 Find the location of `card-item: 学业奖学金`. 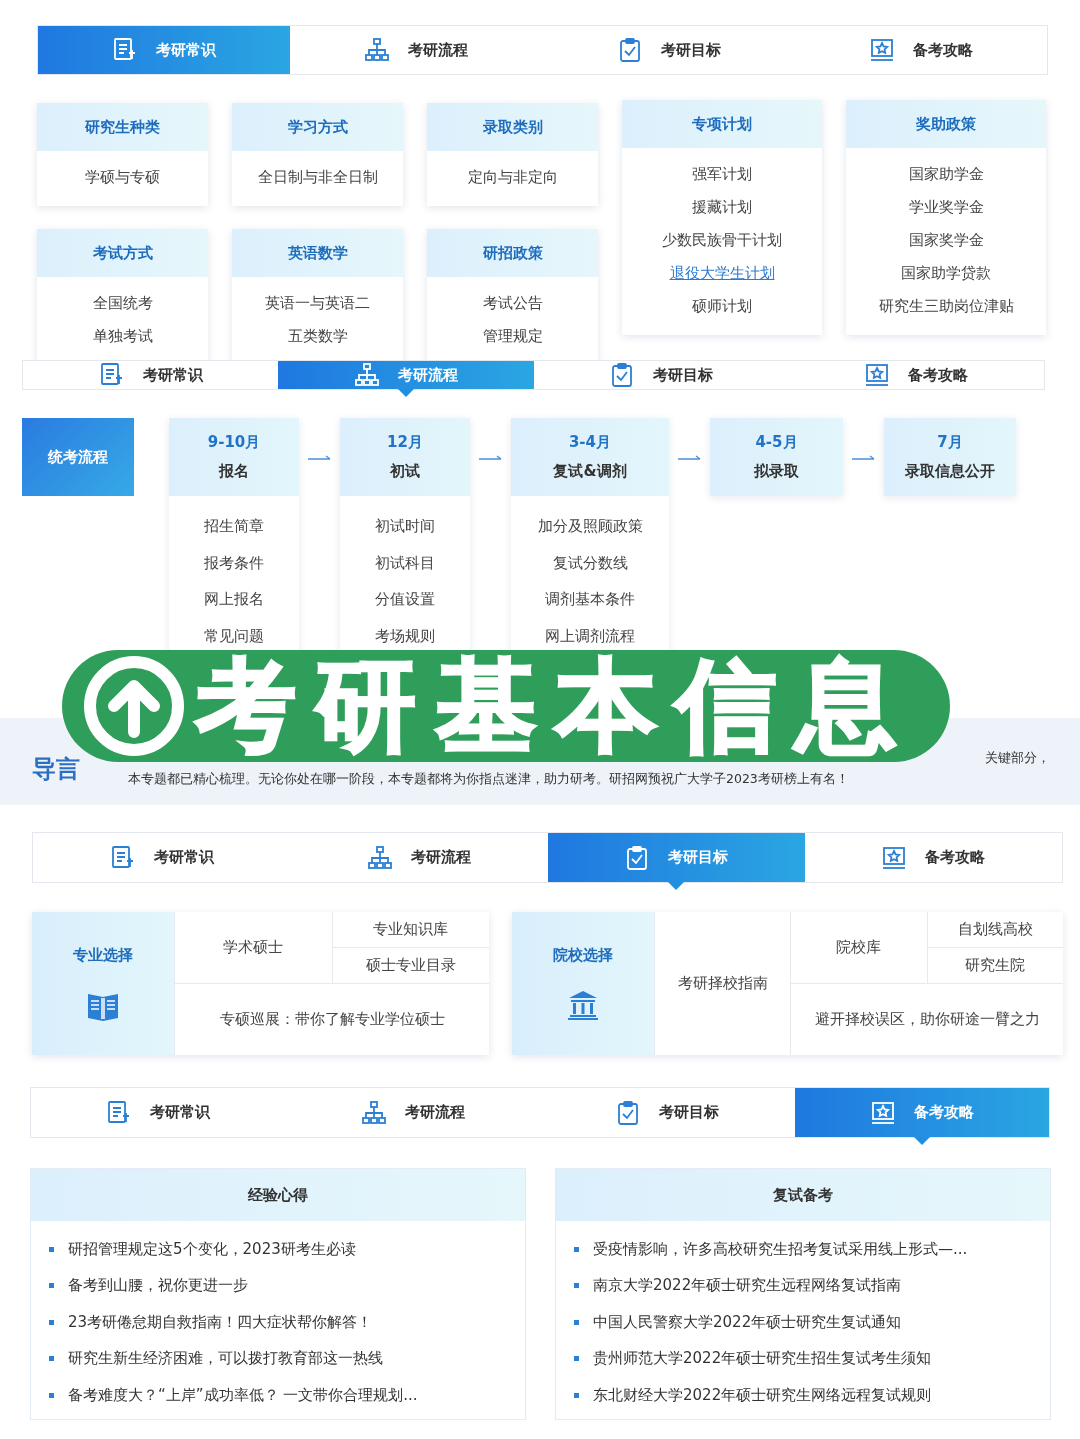

card-item: 学业奖学金 is located at coordinates (946, 207).